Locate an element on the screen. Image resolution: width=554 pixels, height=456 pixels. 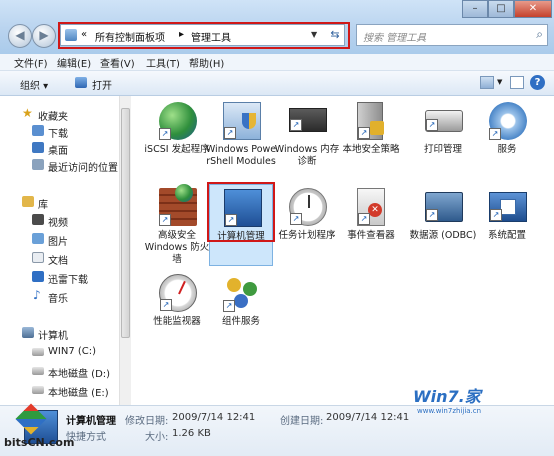
item-label: 事件查看器 is located at coordinates (371, 235).